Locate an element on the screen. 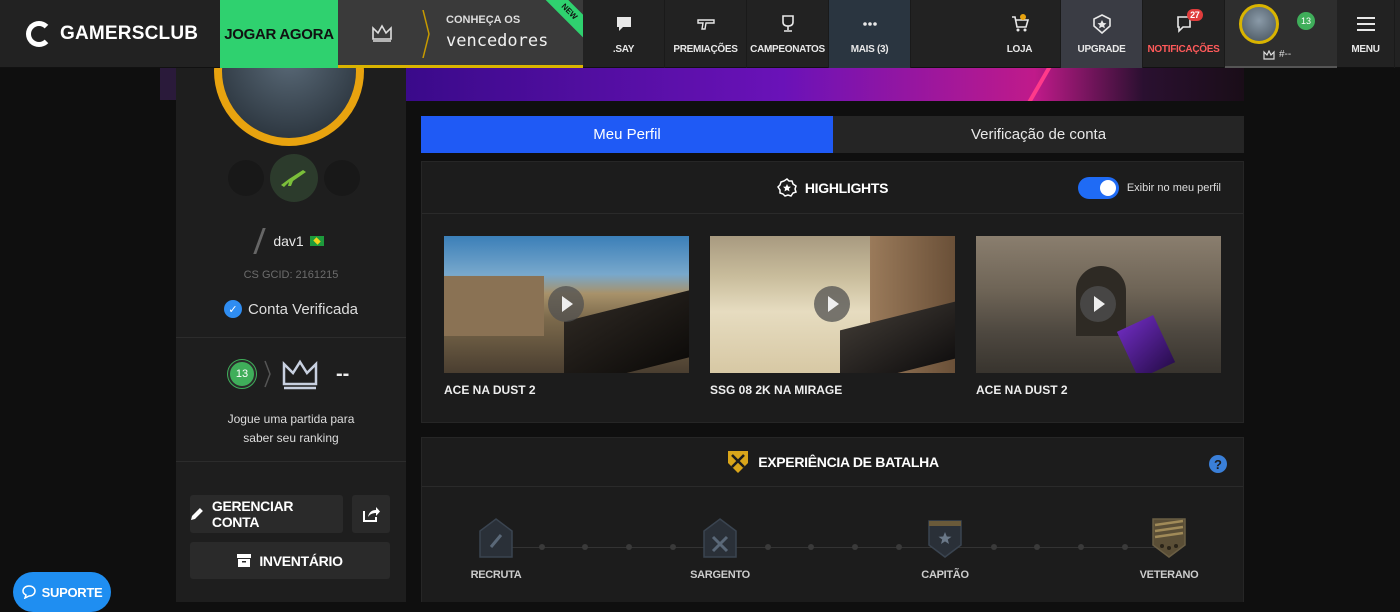  milestone-label: RECRUTA is located at coordinates (496, 575).